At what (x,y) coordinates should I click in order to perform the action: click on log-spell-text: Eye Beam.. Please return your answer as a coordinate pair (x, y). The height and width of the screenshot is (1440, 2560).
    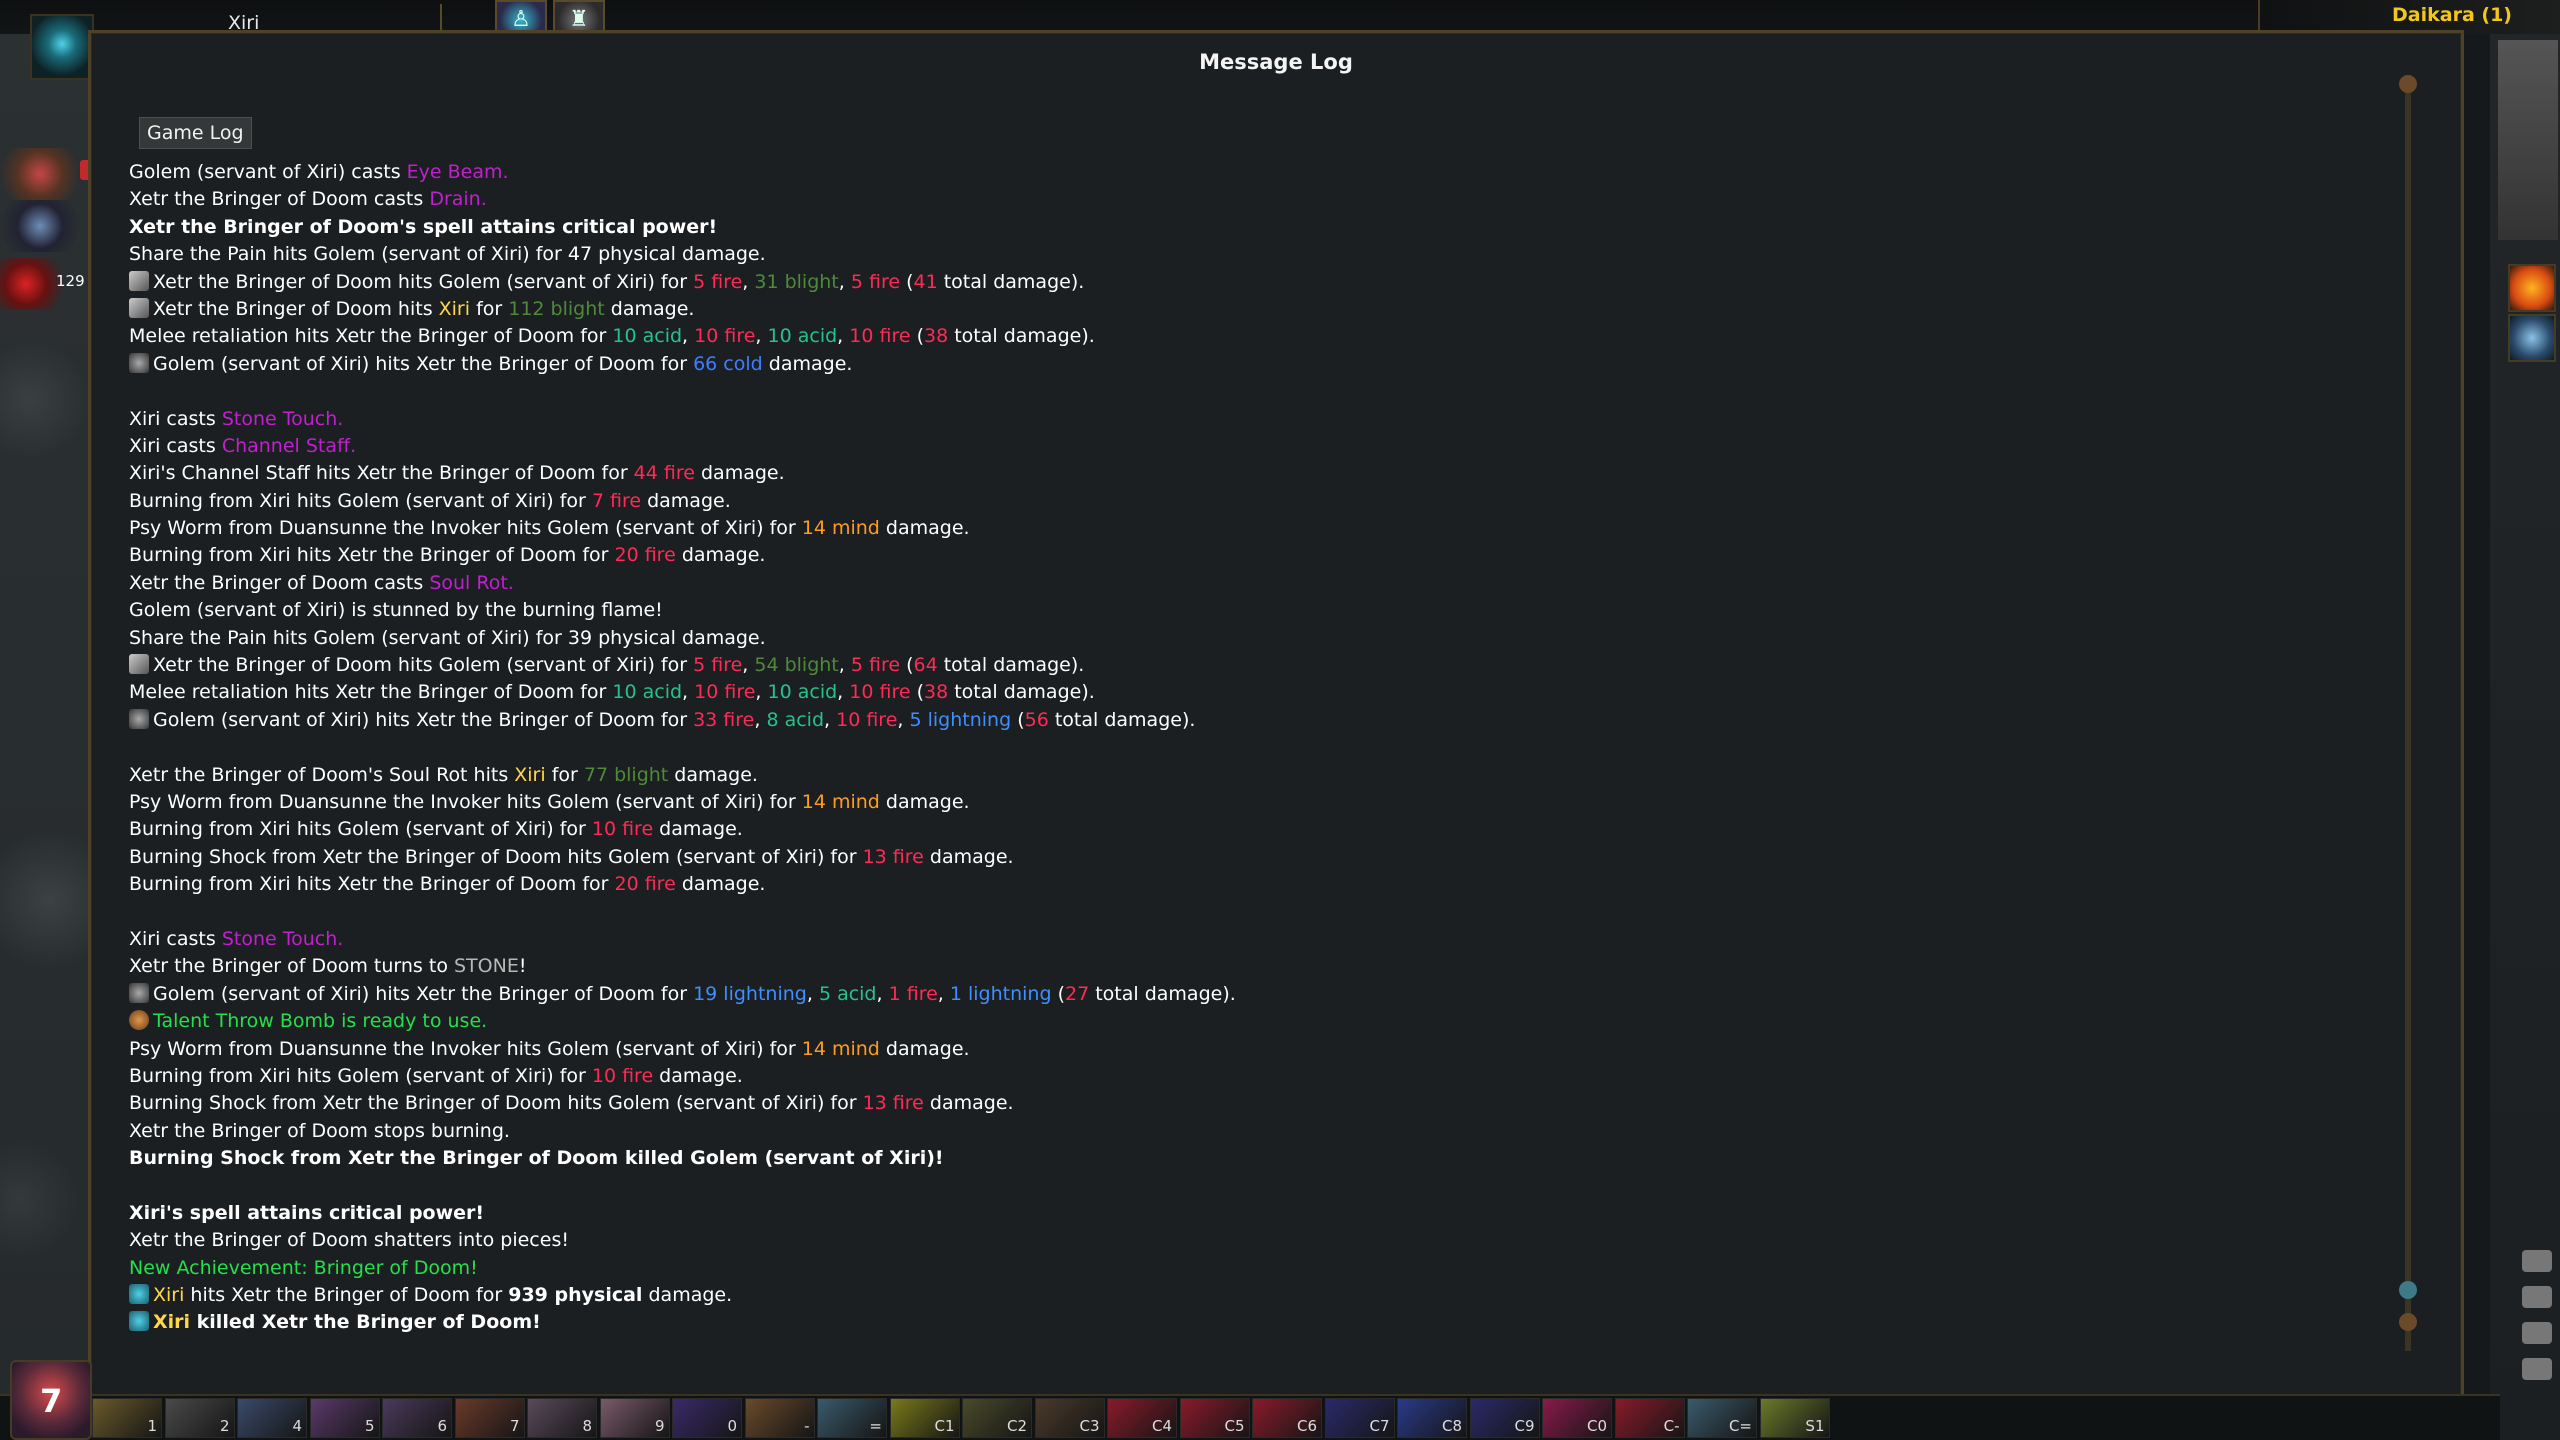
    Looking at the image, I should click on (457, 172).